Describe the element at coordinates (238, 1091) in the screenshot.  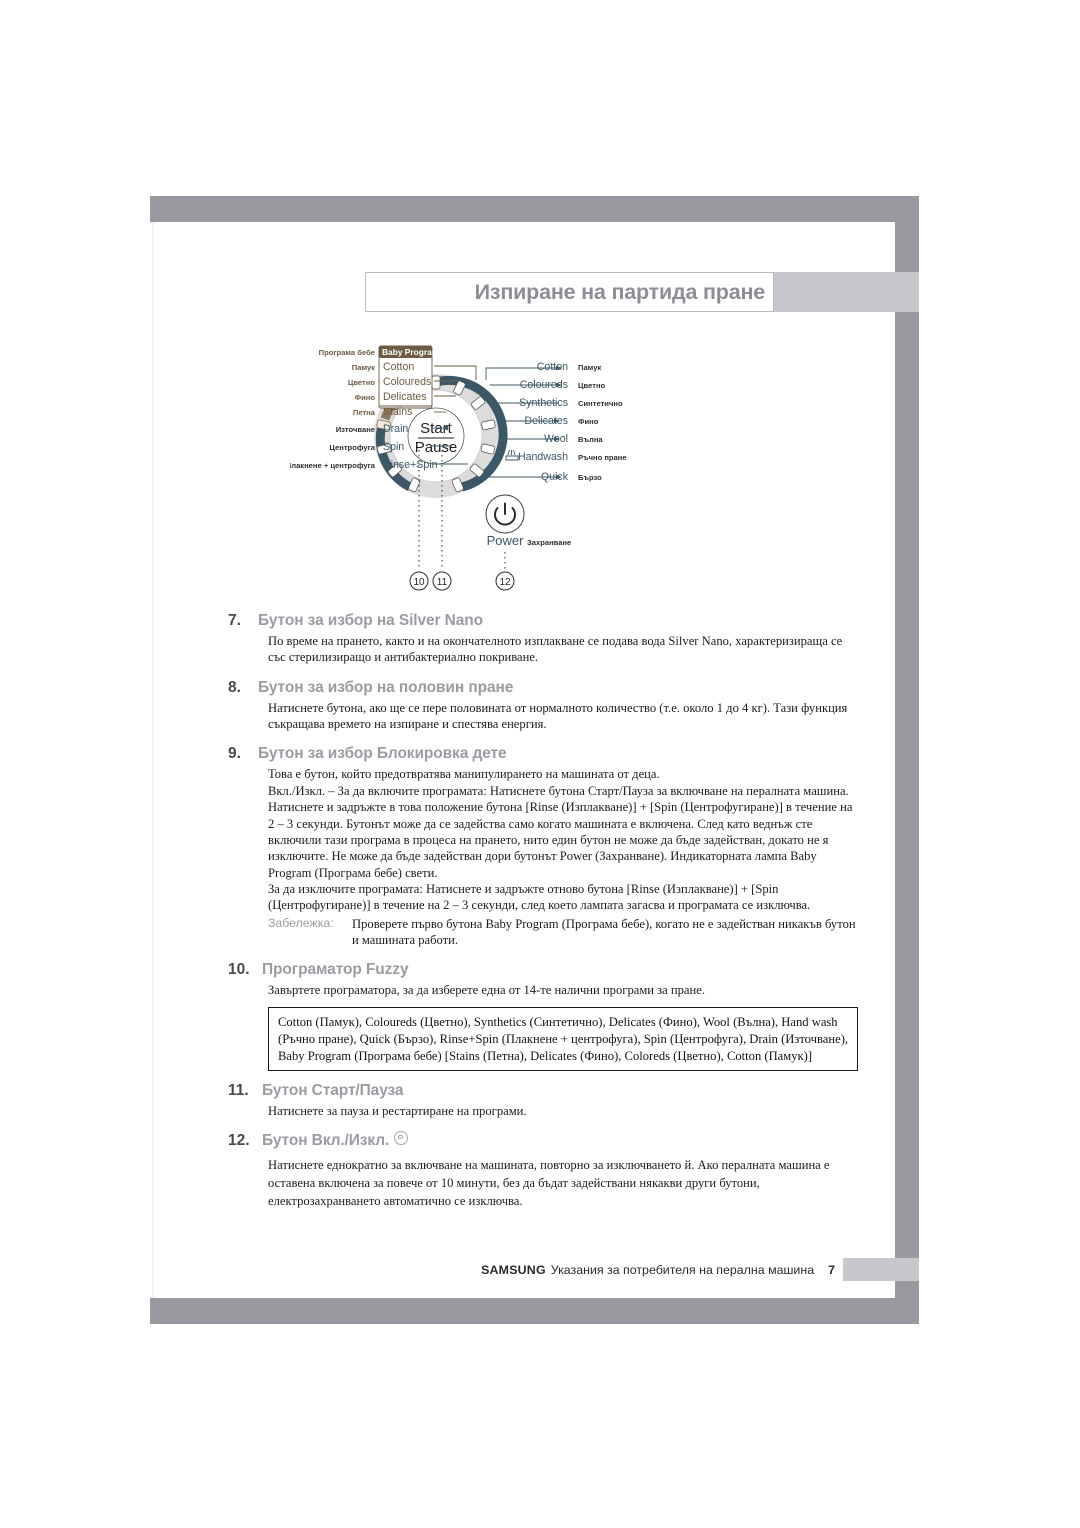
I see `section-11-number: 11.` at that location.